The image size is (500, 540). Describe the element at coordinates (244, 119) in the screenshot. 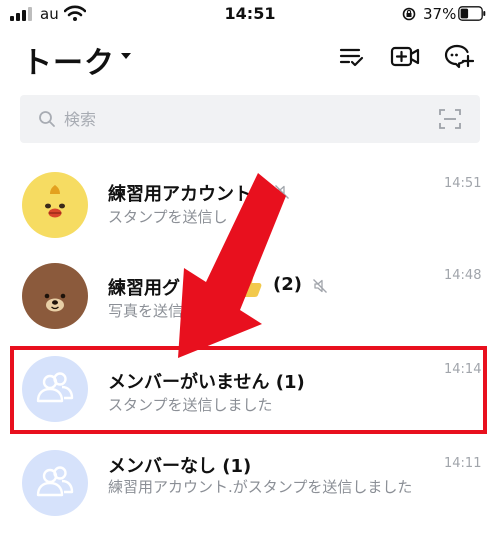

I see `search-input` at that location.